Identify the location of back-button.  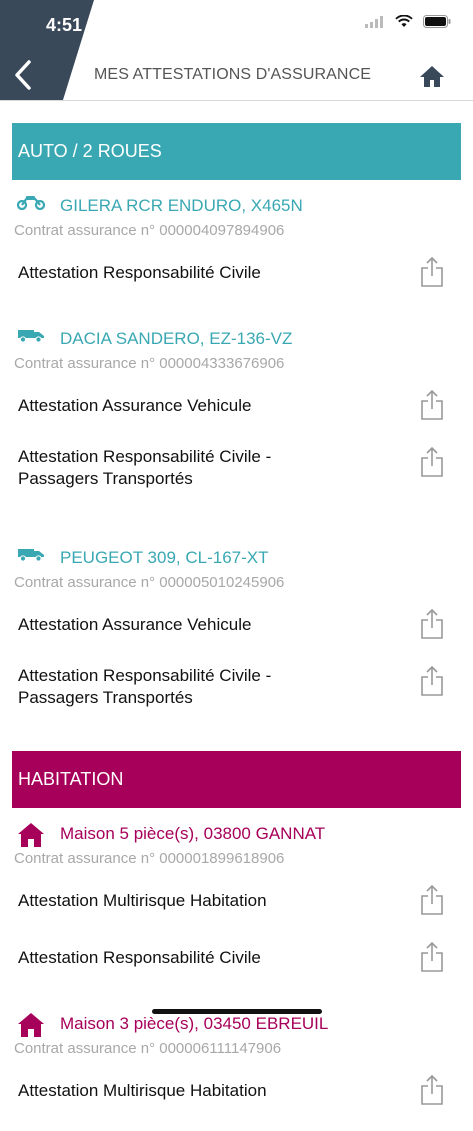
(24, 75).